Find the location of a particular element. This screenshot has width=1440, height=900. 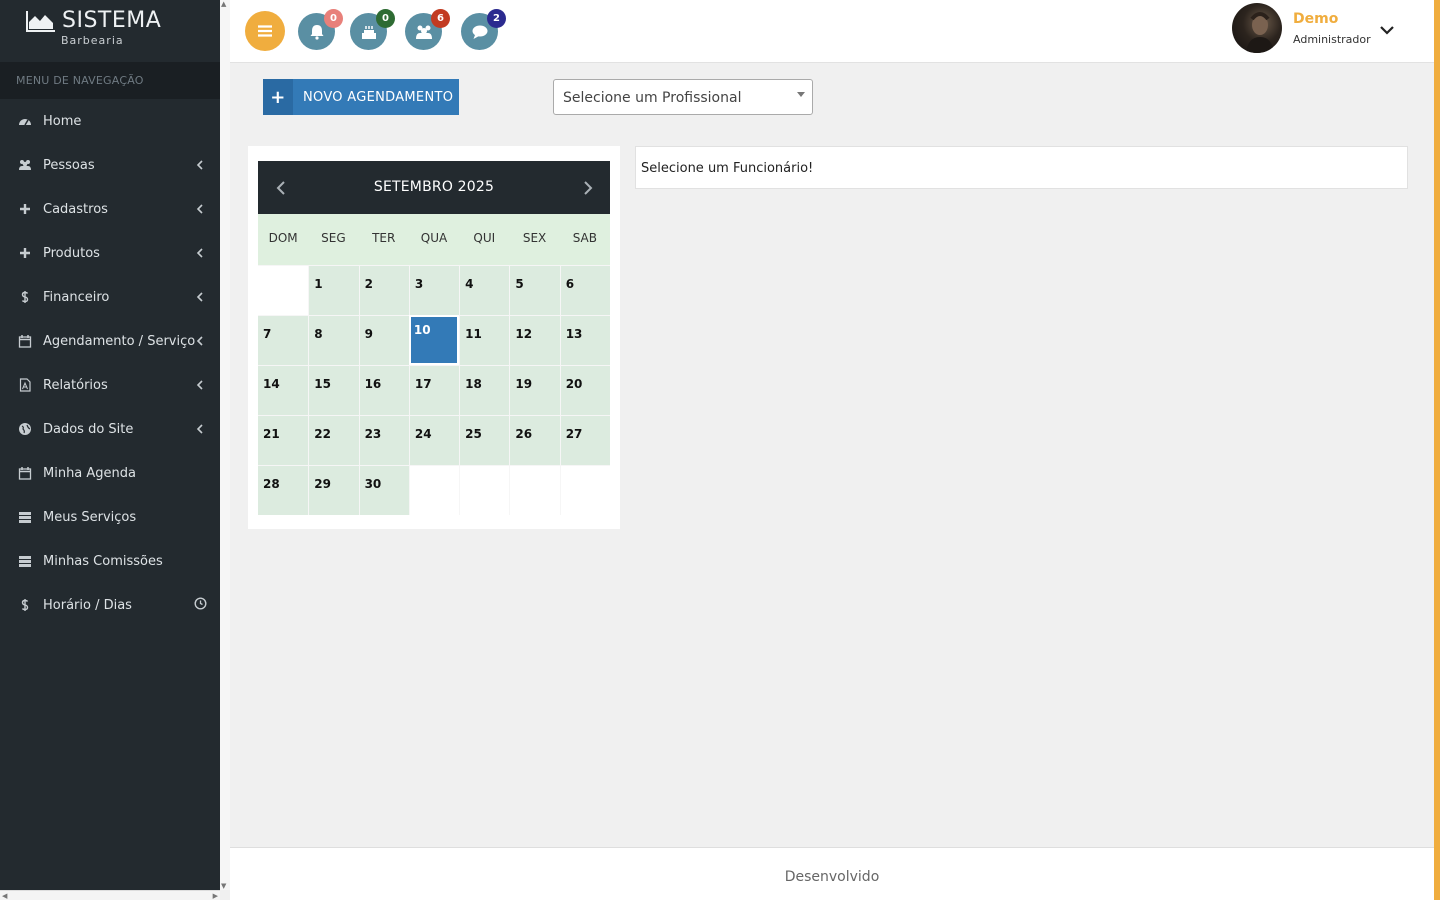

sidebar-item-produtos: Produtos is located at coordinates (110, 253).